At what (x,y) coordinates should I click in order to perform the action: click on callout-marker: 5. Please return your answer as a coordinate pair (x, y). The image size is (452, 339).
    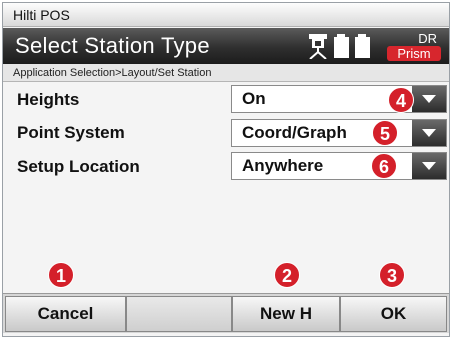
    Looking at the image, I should click on (385, 133).